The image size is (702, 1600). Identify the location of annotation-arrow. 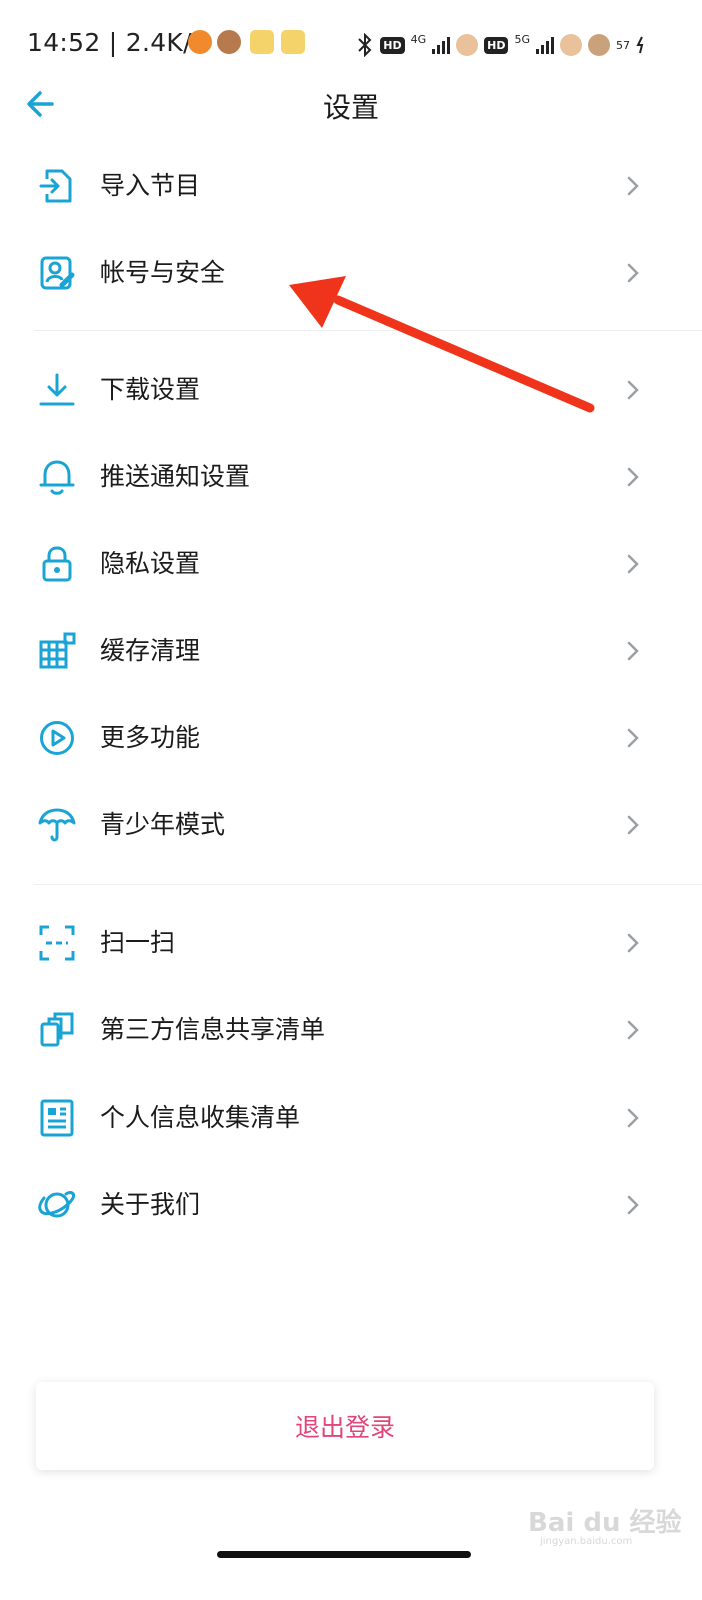
(442, 344).